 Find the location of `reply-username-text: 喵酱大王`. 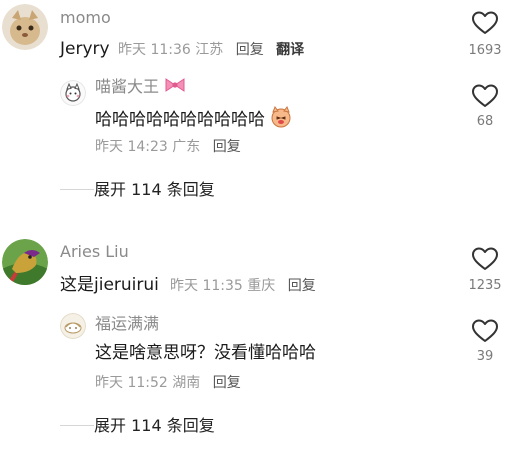

reply-username-text: 喵酱大王 is located at coordinates (127, 86).